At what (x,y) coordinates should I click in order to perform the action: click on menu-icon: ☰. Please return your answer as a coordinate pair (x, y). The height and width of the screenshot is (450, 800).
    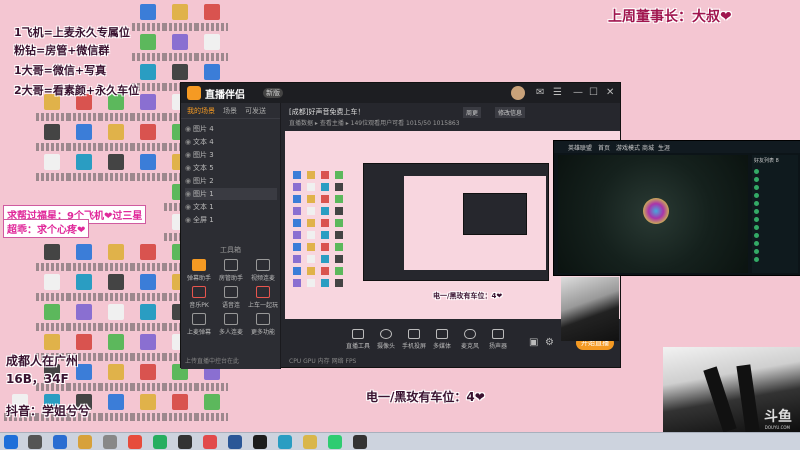
    Looking at the image, I should click on (557, 93).